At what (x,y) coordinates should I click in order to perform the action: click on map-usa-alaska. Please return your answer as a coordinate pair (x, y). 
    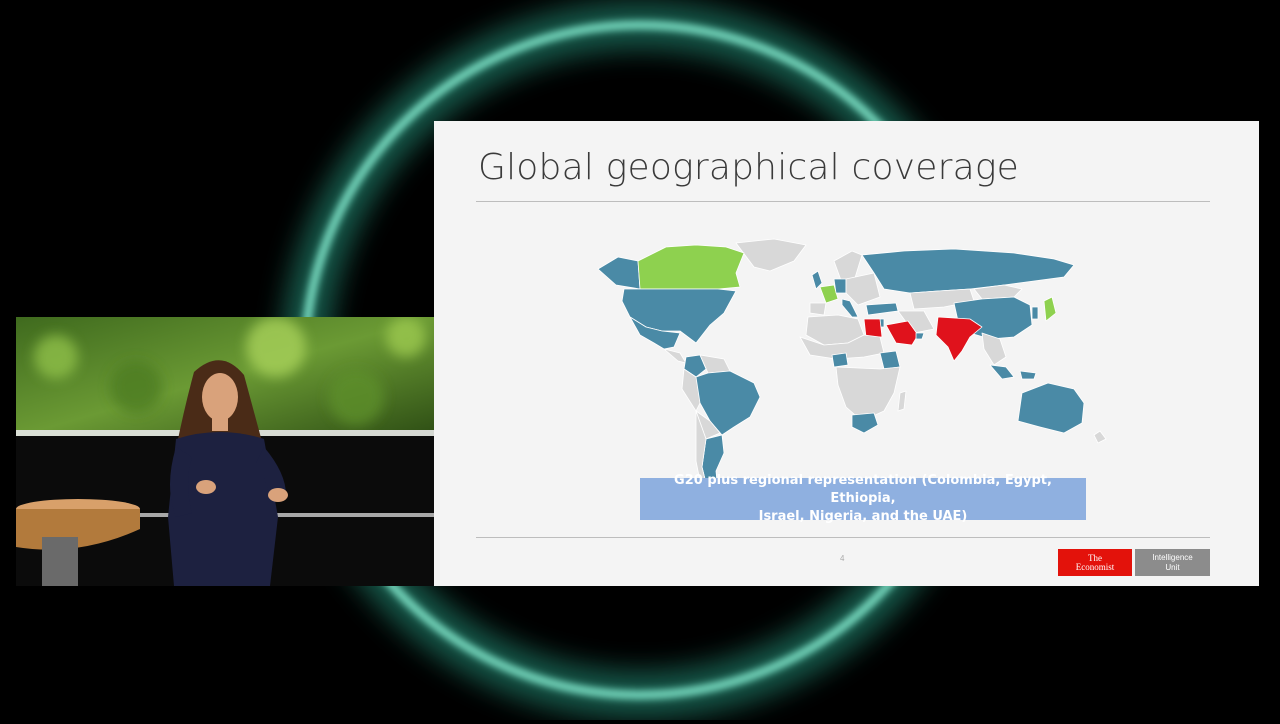
    Looking at the image, I should click on (619, 273).